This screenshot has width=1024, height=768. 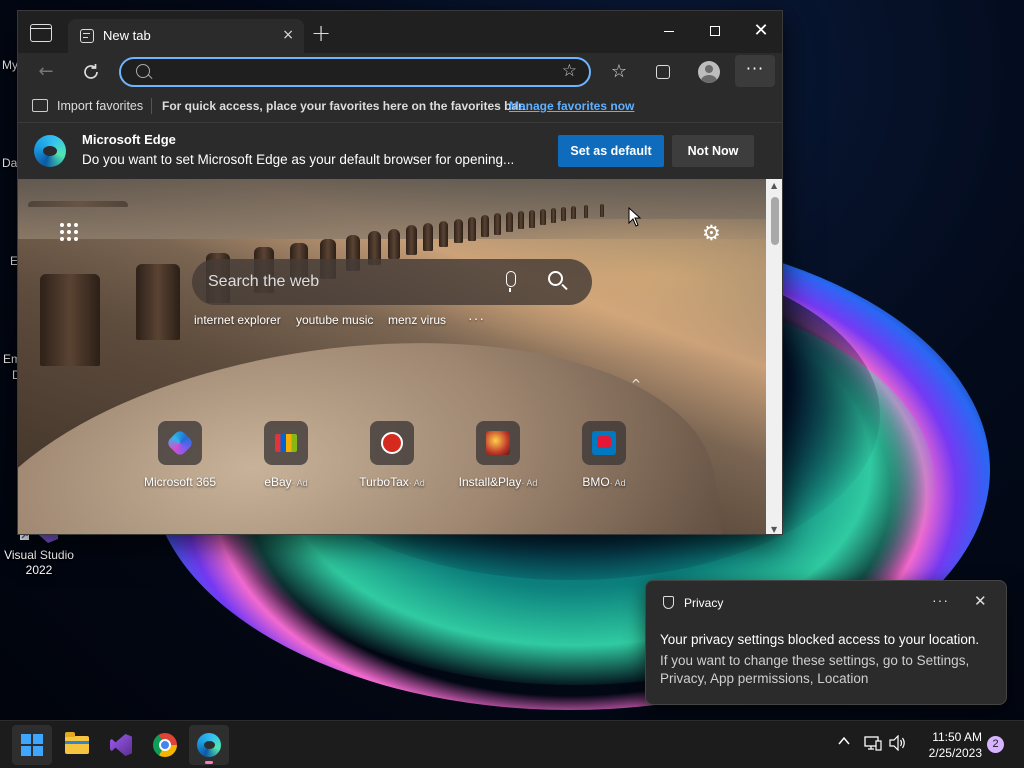 I want to click on infobar-title: Microsoft Edge, so click(x=129, y=139).